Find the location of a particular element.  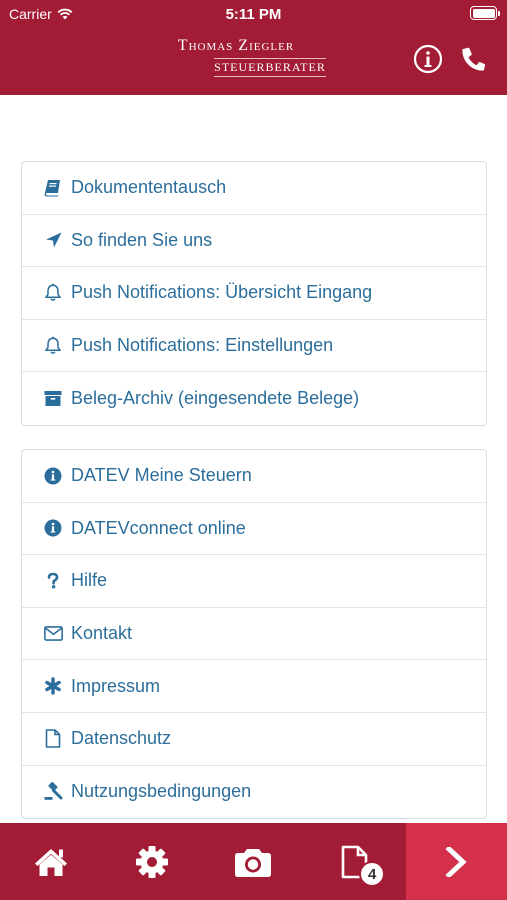

tab-documents: 4 is located at coordinates (354, 861).